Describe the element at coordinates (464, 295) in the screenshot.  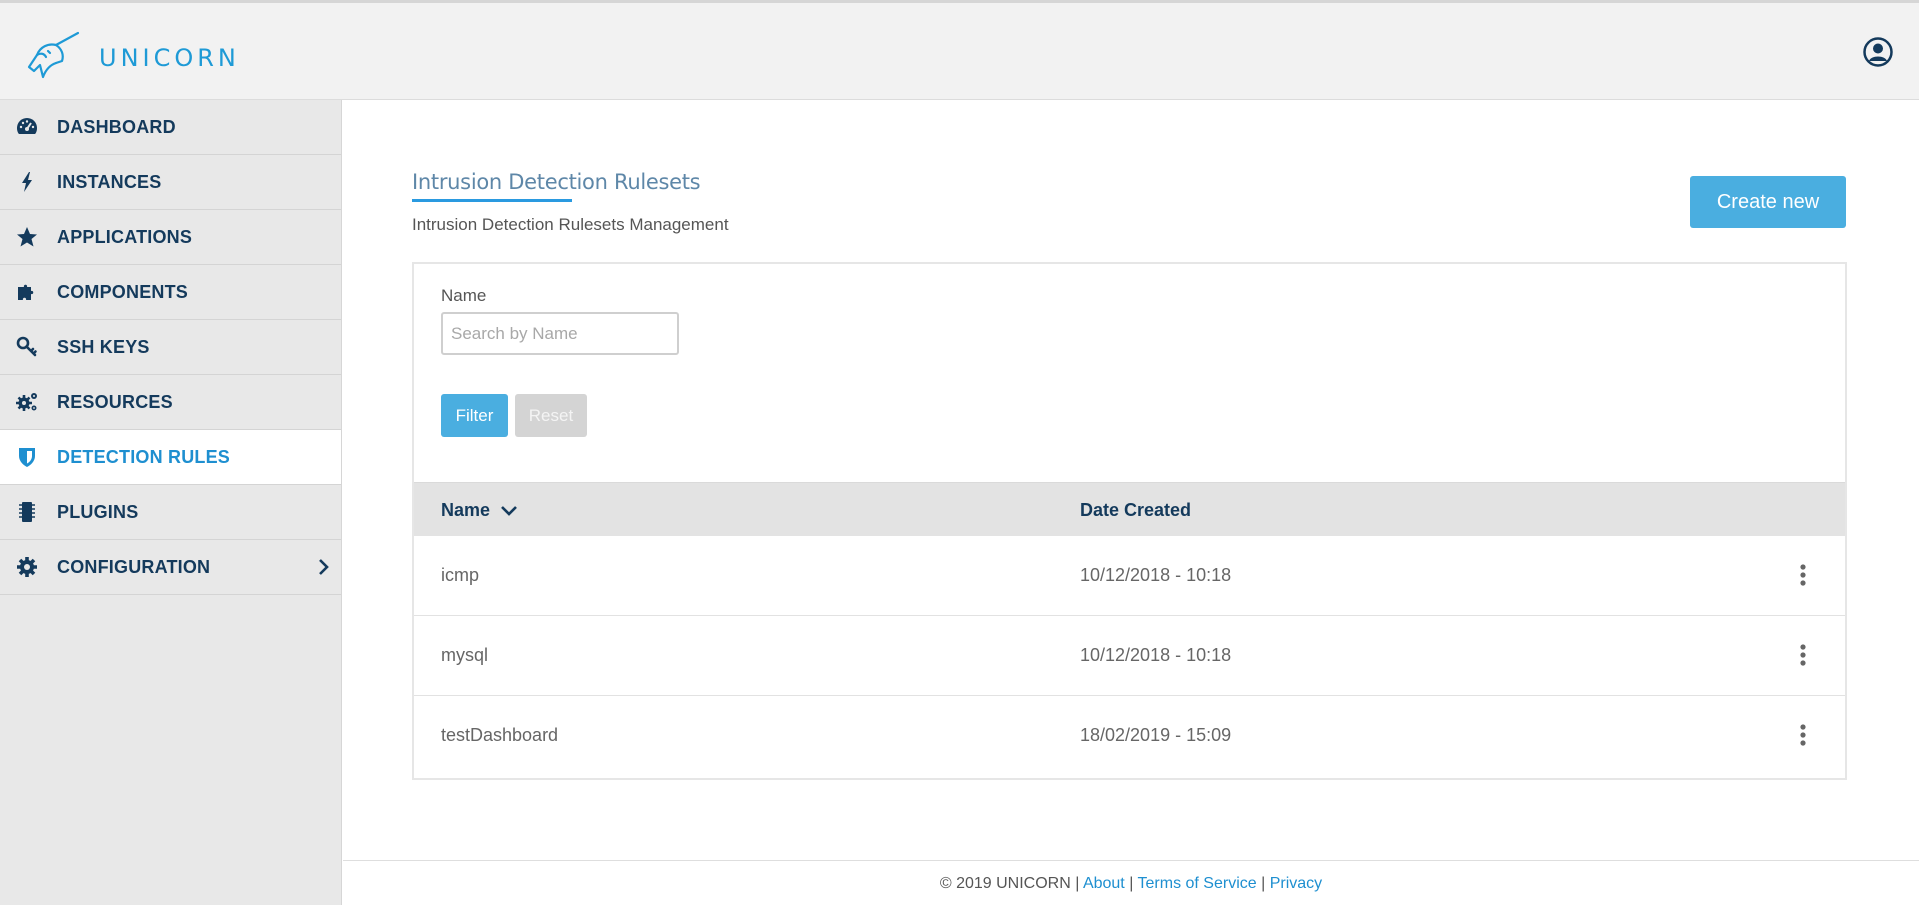
I see `name-filter-label: Name` at that location.